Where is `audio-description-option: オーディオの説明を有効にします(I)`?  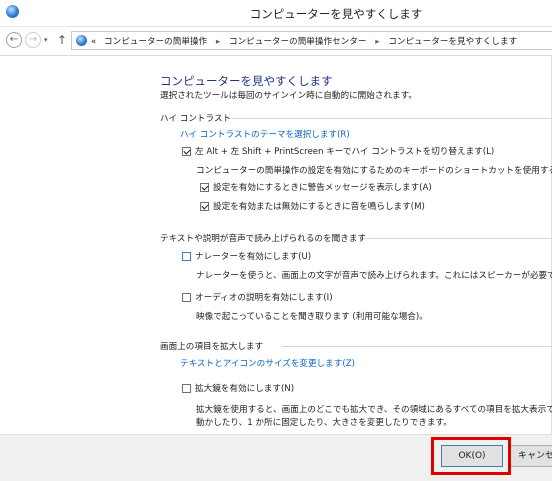 audio-description-option: オーディオの説明を有効にします(I) is located at coordinates (257, 297).